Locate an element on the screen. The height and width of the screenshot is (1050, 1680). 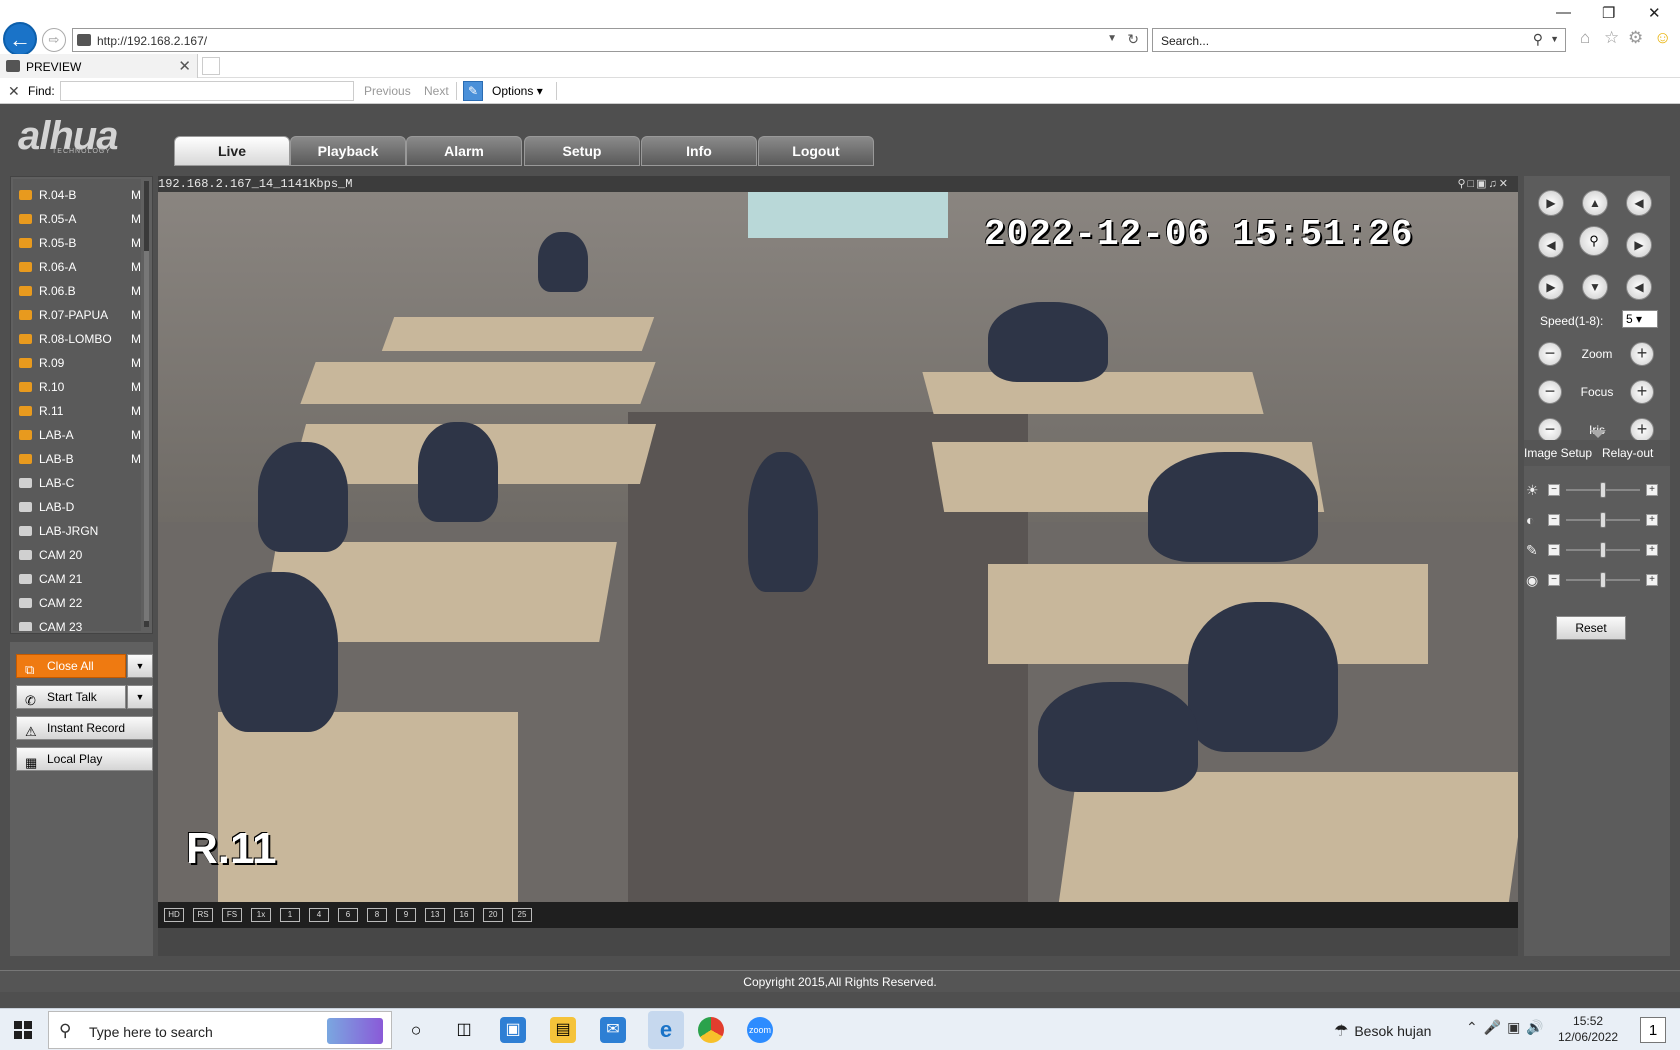
nav-tab-info: Info is located at coordinates (699, 151).